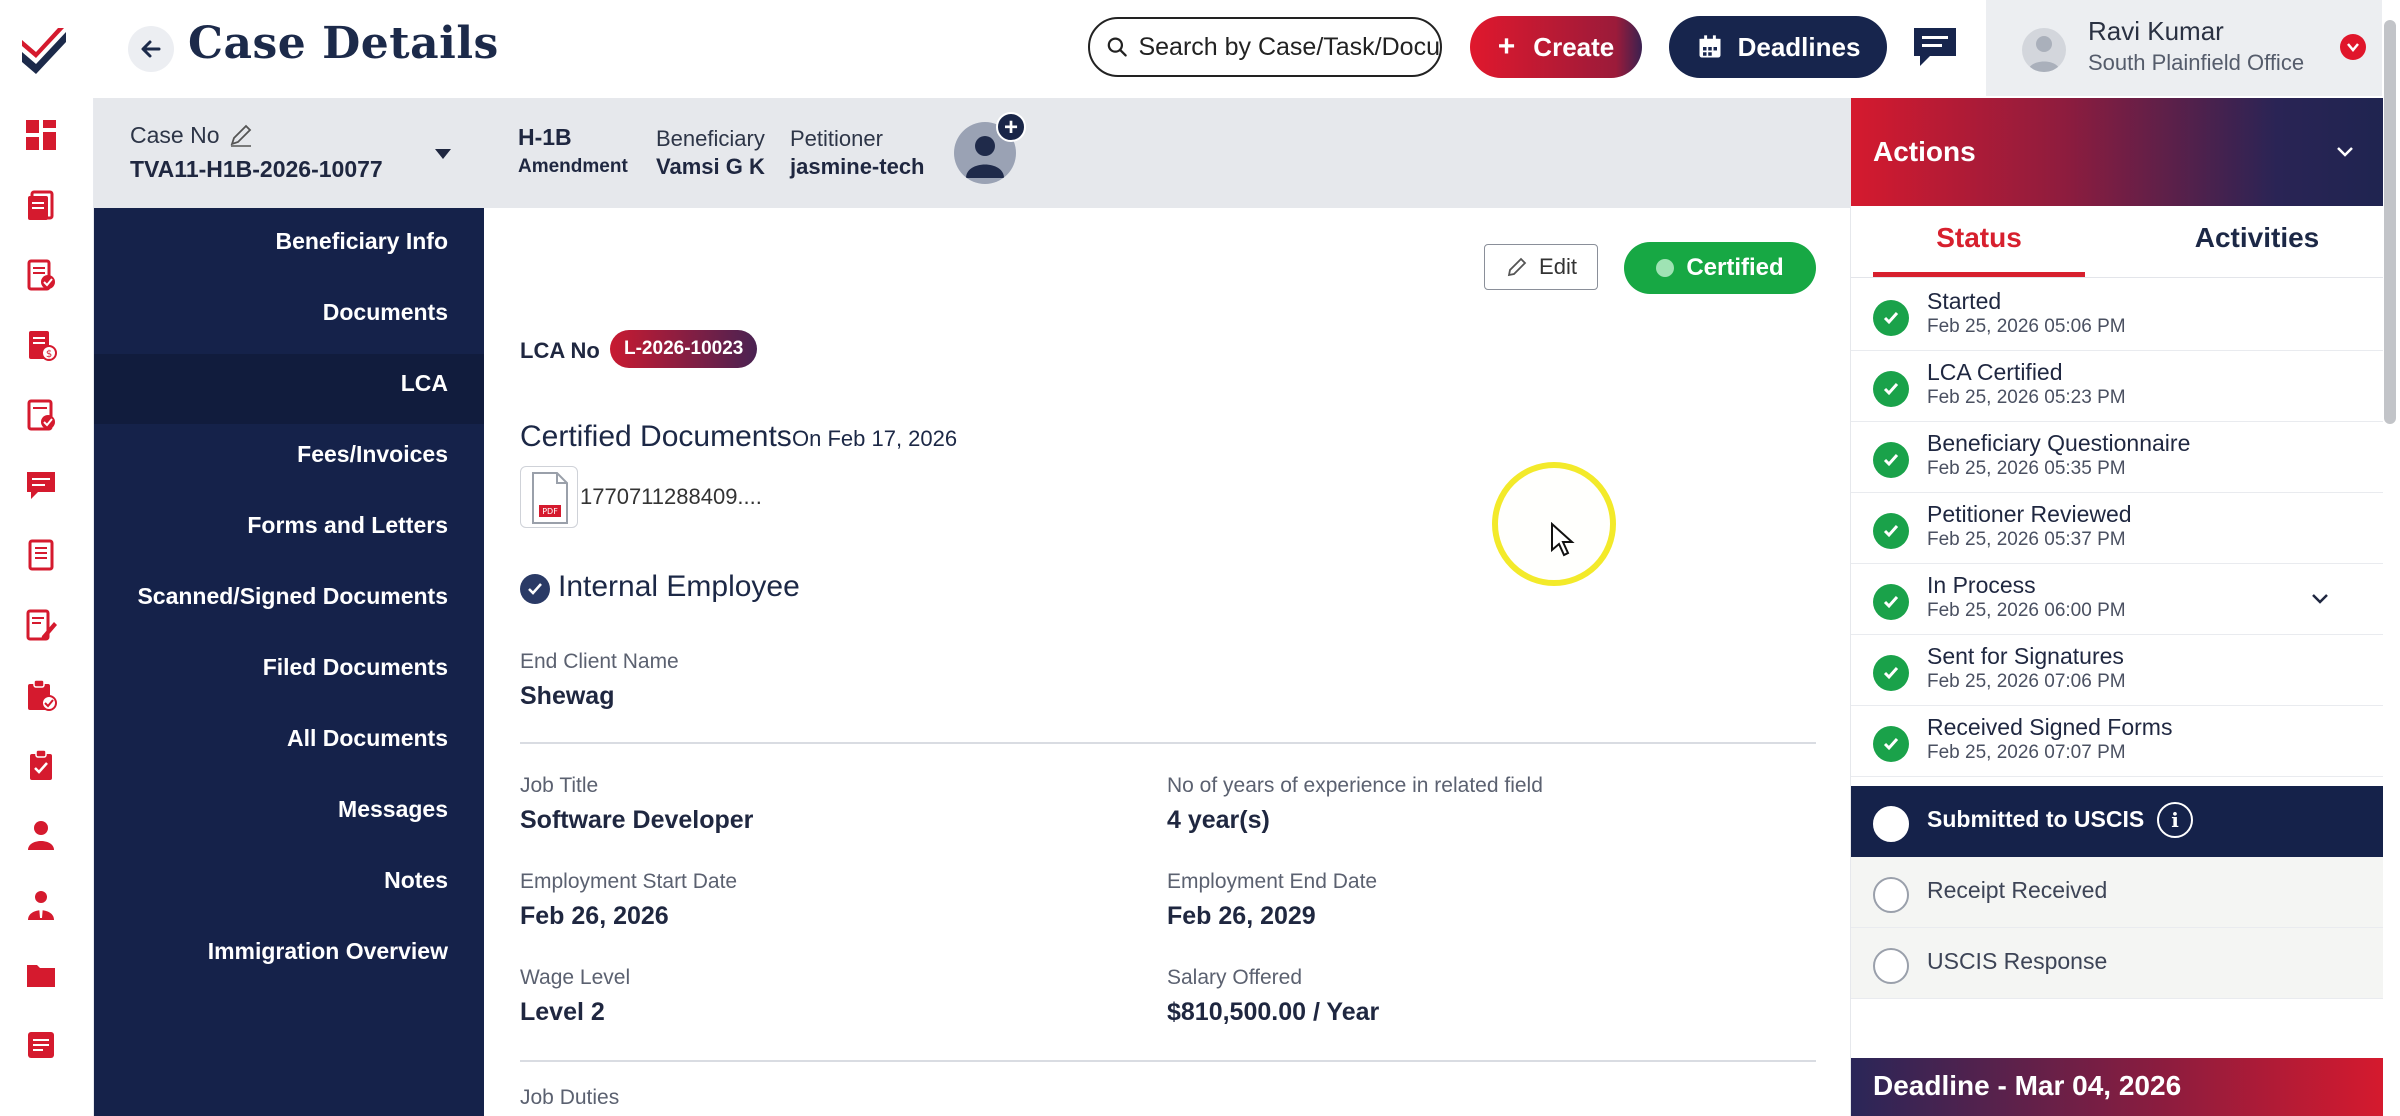 The width and height of the screenshot is (2400, 1116). Describe the element at coordinates (1273, 1012) in the screenshot. I see `salary-value: $810,500.00 / Year` at that location.